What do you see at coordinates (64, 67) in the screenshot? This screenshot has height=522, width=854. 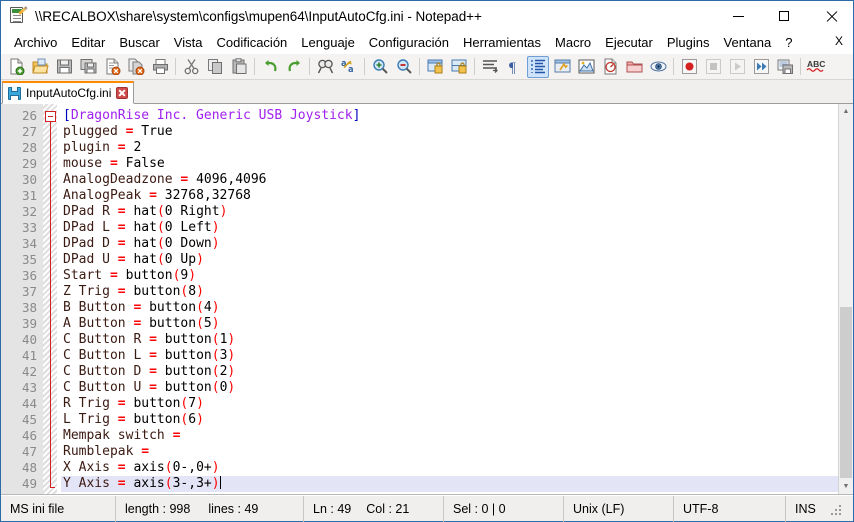 I see `save-icon` at bounding box center [64, 67].